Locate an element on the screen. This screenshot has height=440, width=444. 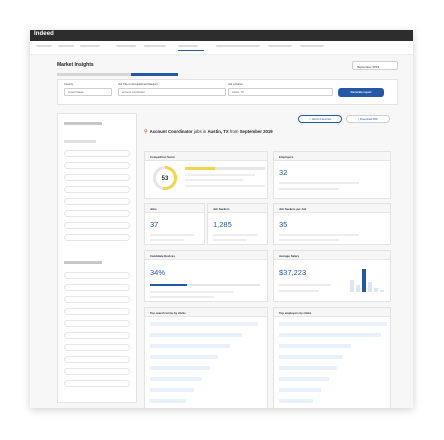
card-title: Jobs is located at coordinates (153, 208).